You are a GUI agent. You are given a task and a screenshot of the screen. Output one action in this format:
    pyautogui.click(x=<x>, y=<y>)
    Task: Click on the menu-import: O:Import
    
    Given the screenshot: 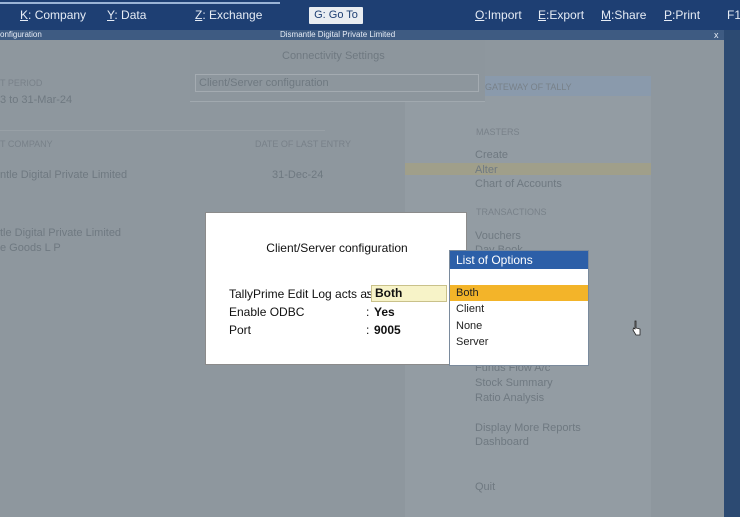 What is the action you would take?
    pyautogui.click(x=498, y=15)
    